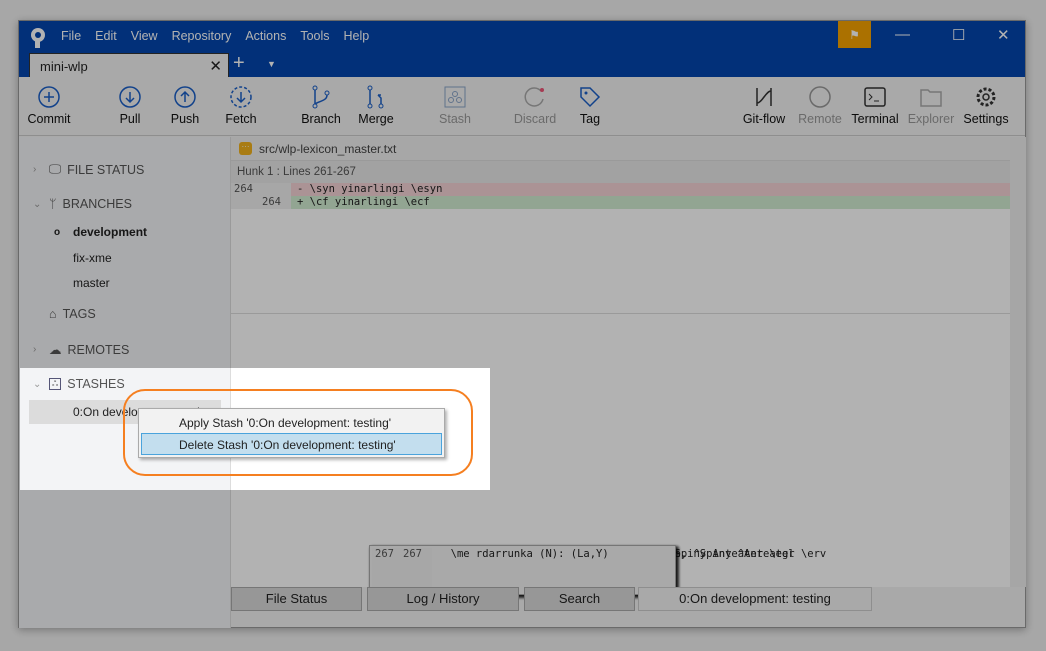 This screenshot has width=1046, height=651. What do you see at coordinates (986, 97) in the screenshot?
I see `gear-icon` at bounding box center [986, 97].